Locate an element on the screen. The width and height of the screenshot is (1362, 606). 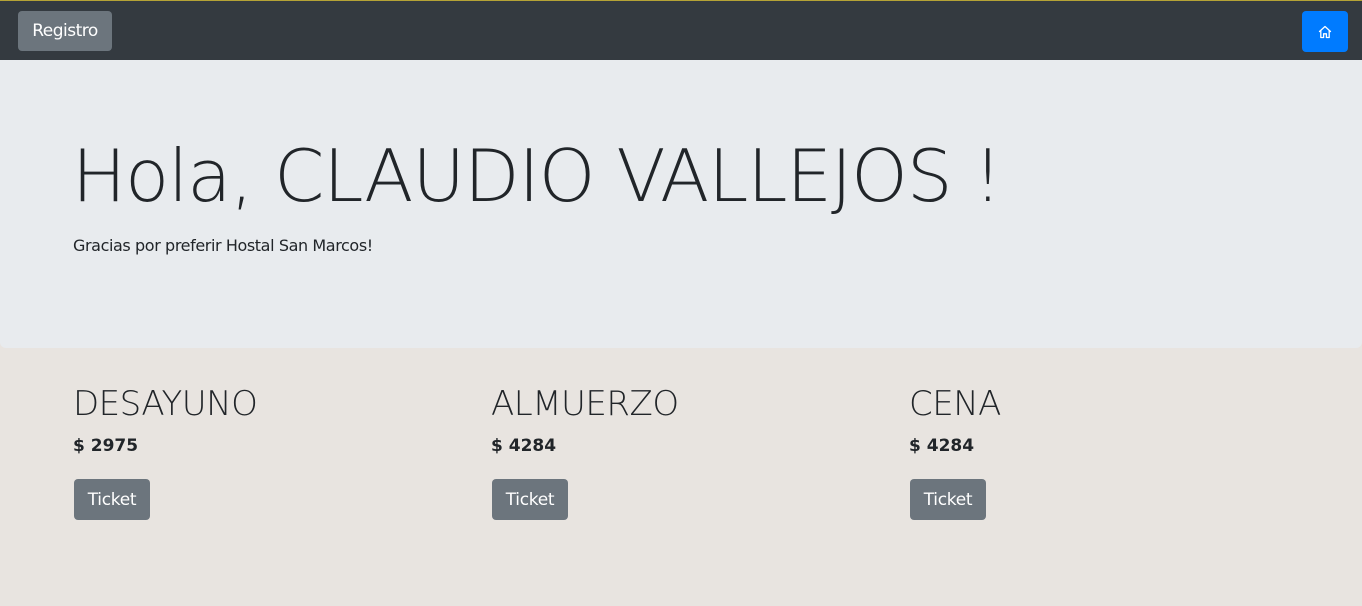
meal-card-desayuno: DESAYUNO $ 2975 Ticket is located at coordinates (263, 451).